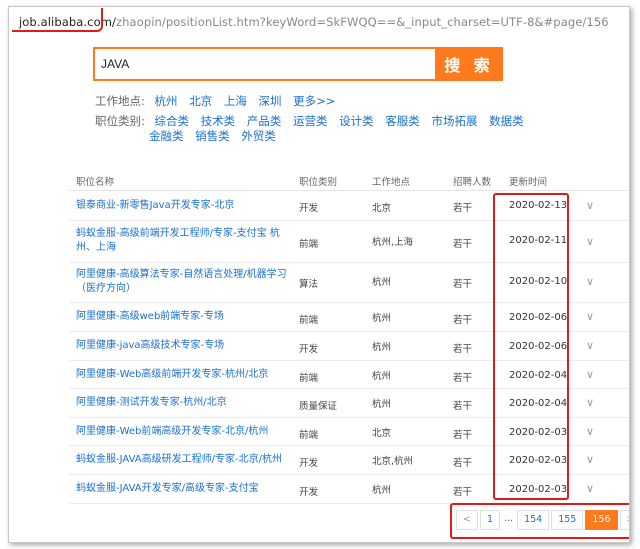 The height and width of the screenshot is (549, 640). Describe the element at coordinates (172, 121) in the screenshot. I see `category-general: 综合类` at that location.